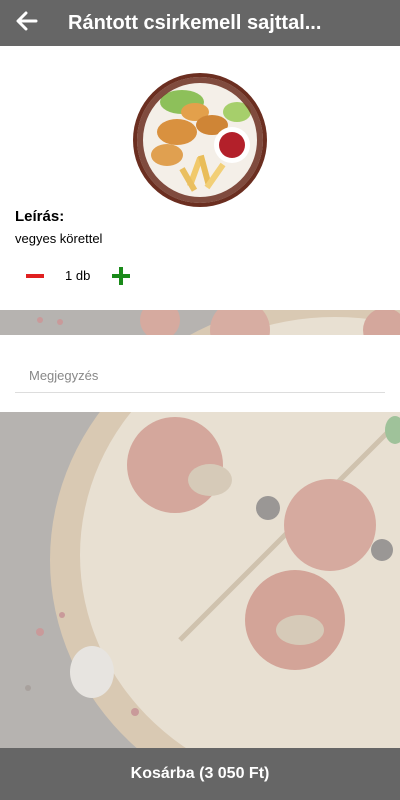 This screenshot has height=800, width=400. I want to click on add-to-cart-label: Kosárba (3 050 Ft), so click(200, 773).